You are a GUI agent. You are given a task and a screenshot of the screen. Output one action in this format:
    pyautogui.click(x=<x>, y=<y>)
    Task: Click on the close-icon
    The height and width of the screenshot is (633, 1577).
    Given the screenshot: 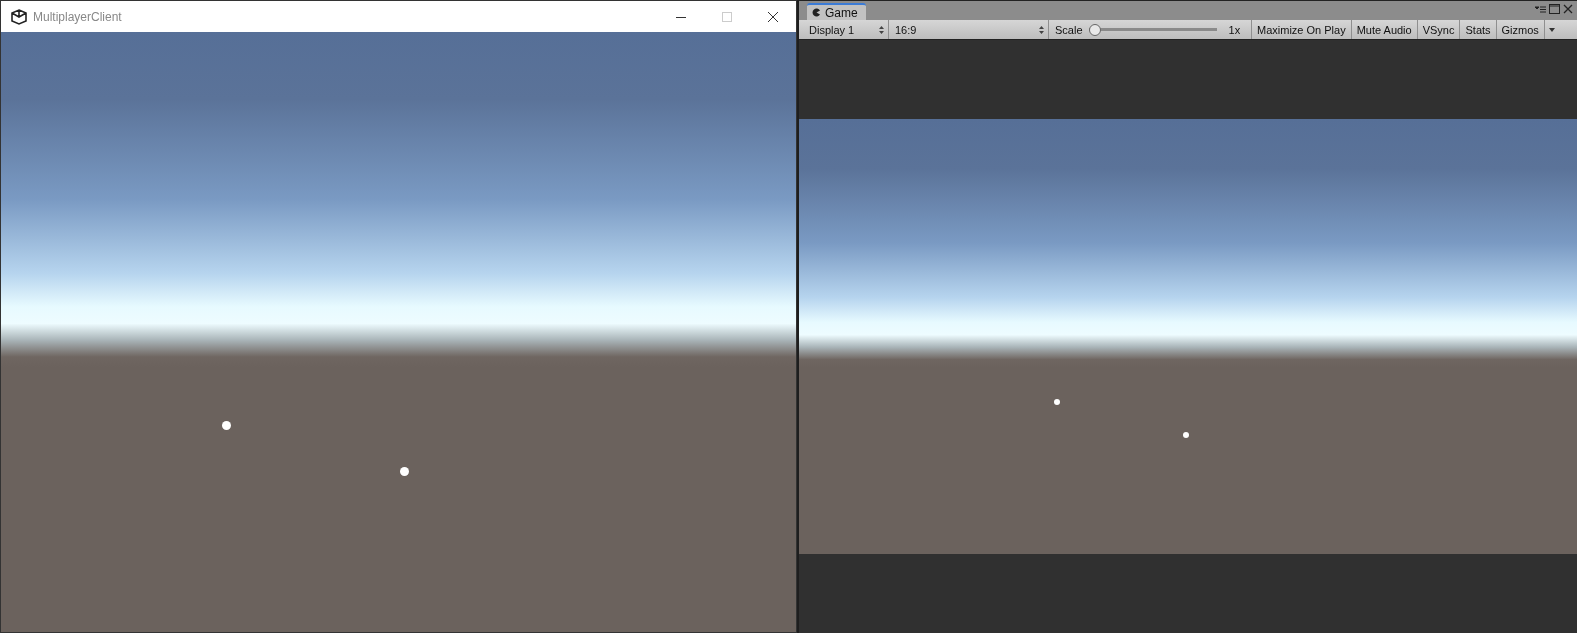 What is the action you would take?
    pyautogui.click(x=773, y=16)
    